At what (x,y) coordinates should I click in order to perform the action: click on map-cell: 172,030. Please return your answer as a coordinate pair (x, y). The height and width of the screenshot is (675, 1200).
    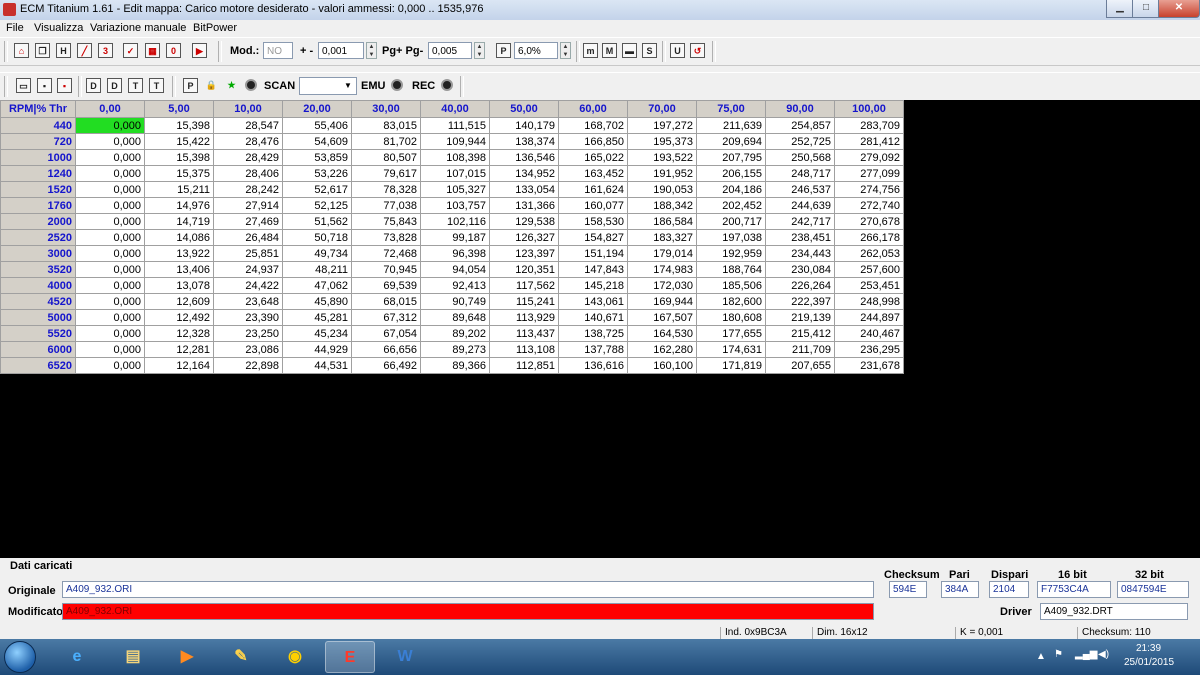
    Looking at the image, I should click on (662, 285).